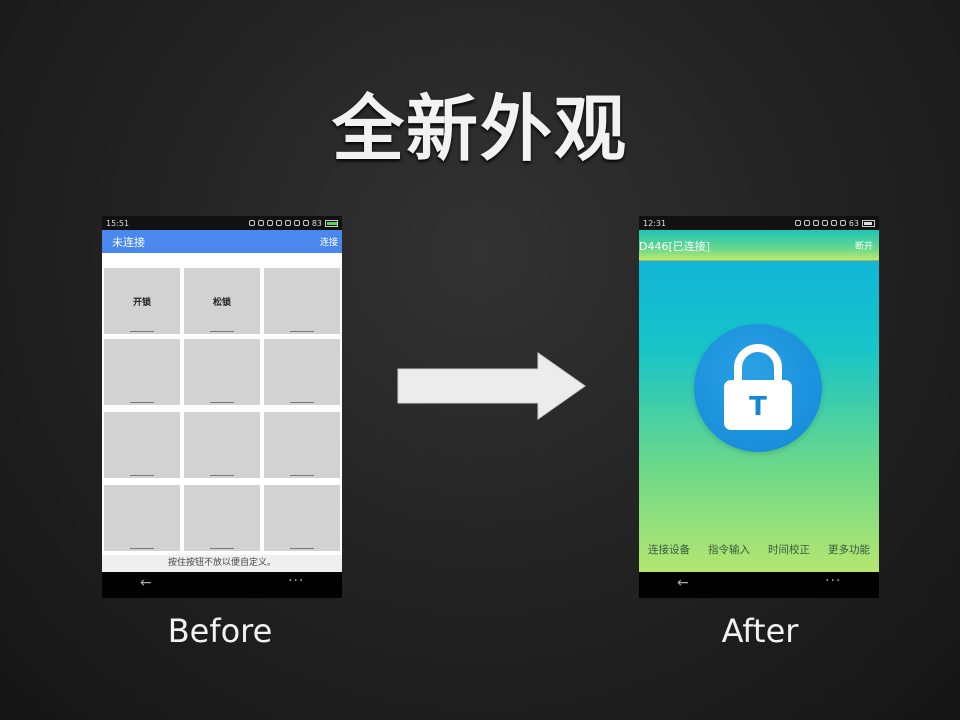 The image size is (960, 720). What do you see at coordinates (128, 242) in the screenshot?
I see `connection-status: 未连接` at bounding box center [128, 242].